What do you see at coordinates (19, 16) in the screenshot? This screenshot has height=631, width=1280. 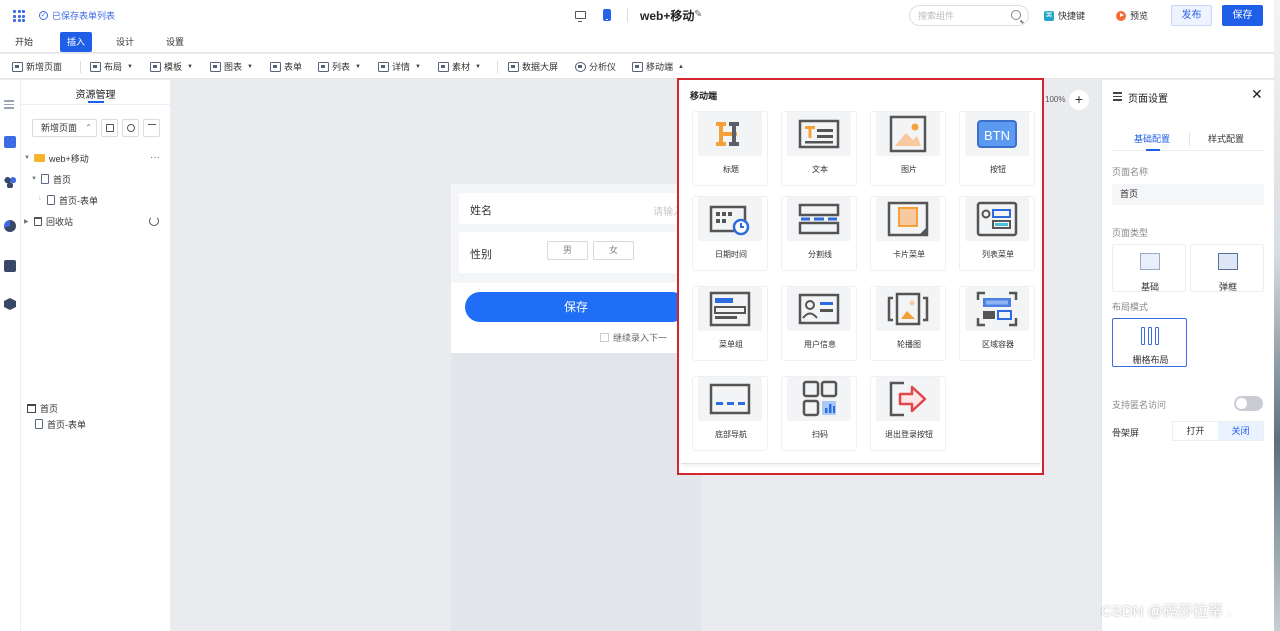 I see `app-grid-icon` at bounding box center [19, 16].